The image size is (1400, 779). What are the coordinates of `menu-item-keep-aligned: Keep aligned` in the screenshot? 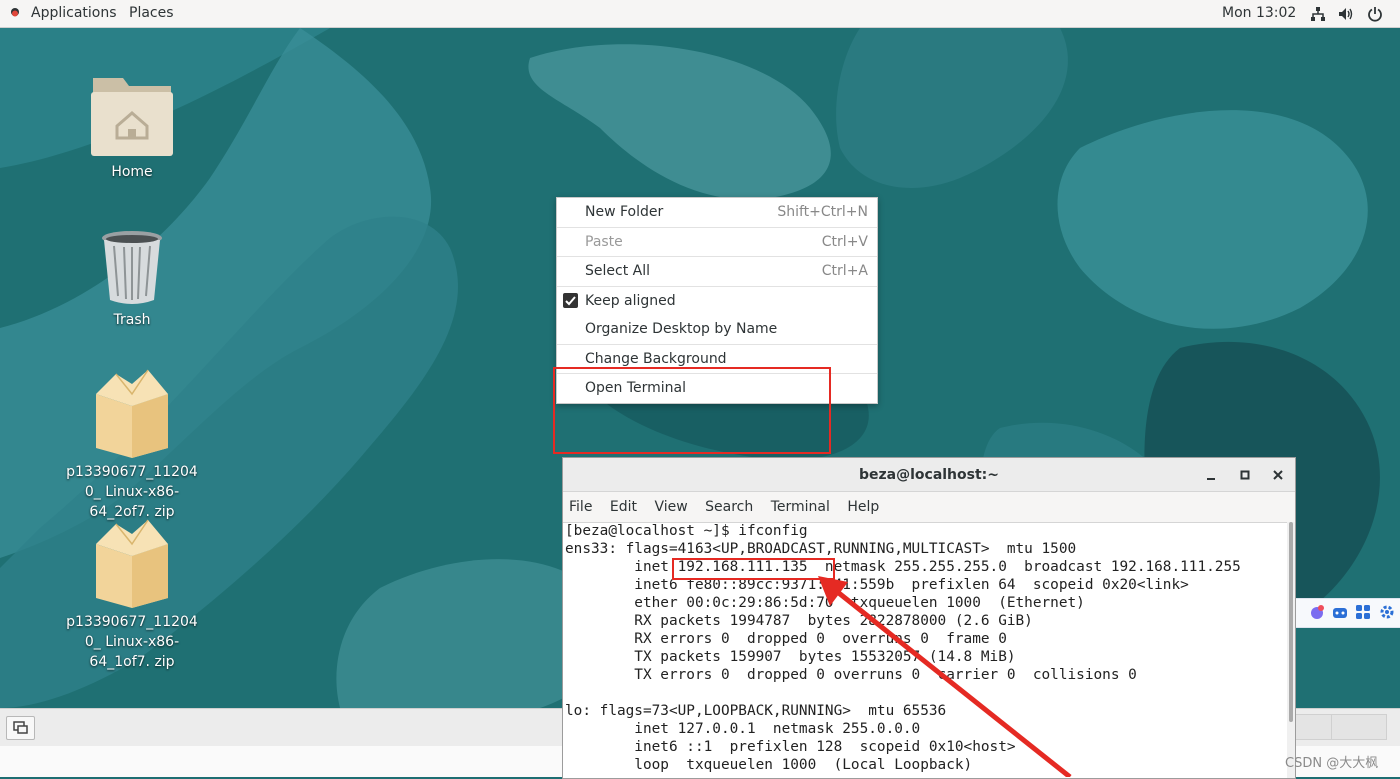 It's located at (717, 301).